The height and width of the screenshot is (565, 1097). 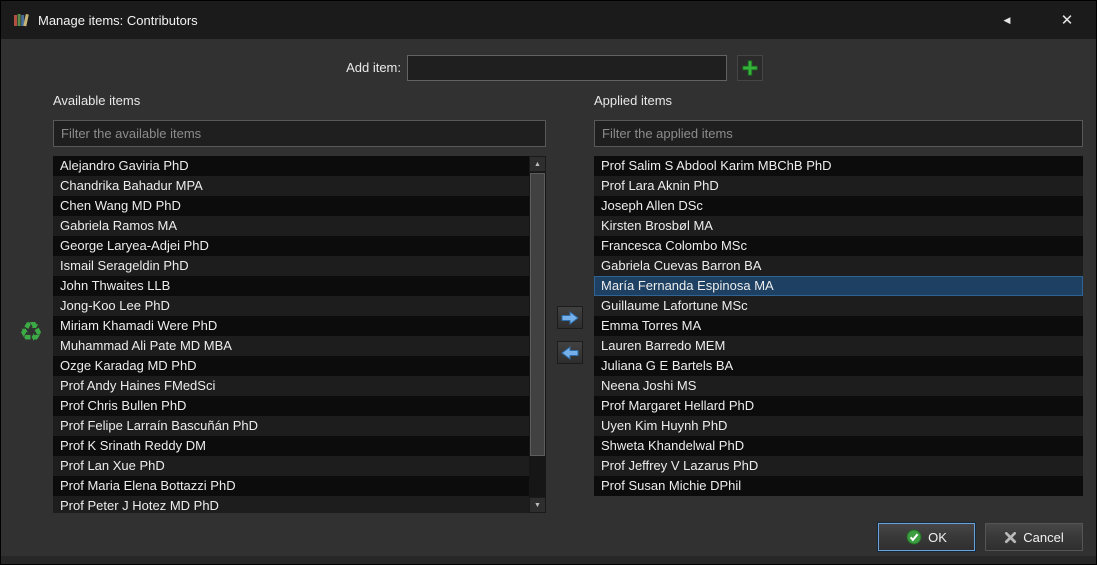 What do you see at coordinates (291, 246) in the screenshot?
I see `list-item: George Laryea-Adjei PhD` at bounding box center [291, 246].